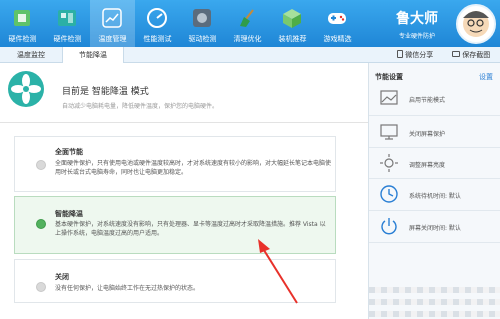 This screenshot has height=319, width=500. Describe the element at coordinates (127, 288) in the screenshot. I see `option-desc: 没有任何保护，让电脑始终工作在无过热保护的状态。` at that location.